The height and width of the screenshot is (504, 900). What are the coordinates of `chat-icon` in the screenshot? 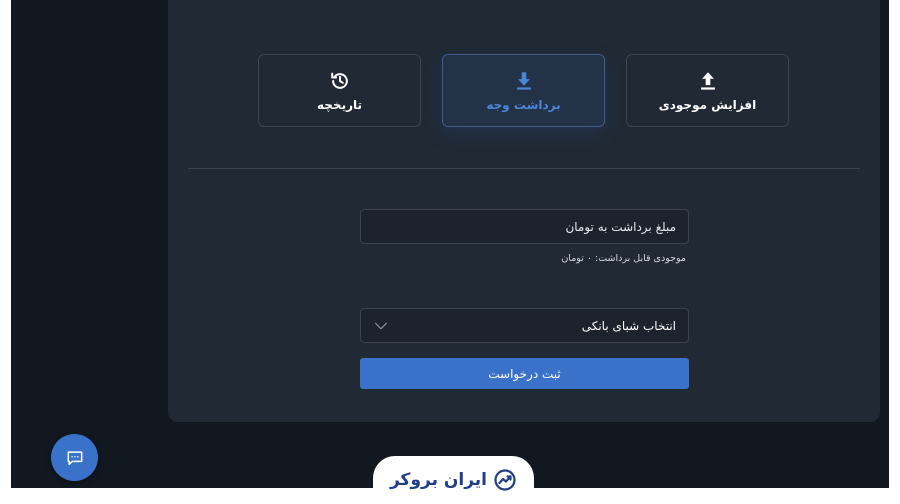 It's located at (74, 457).